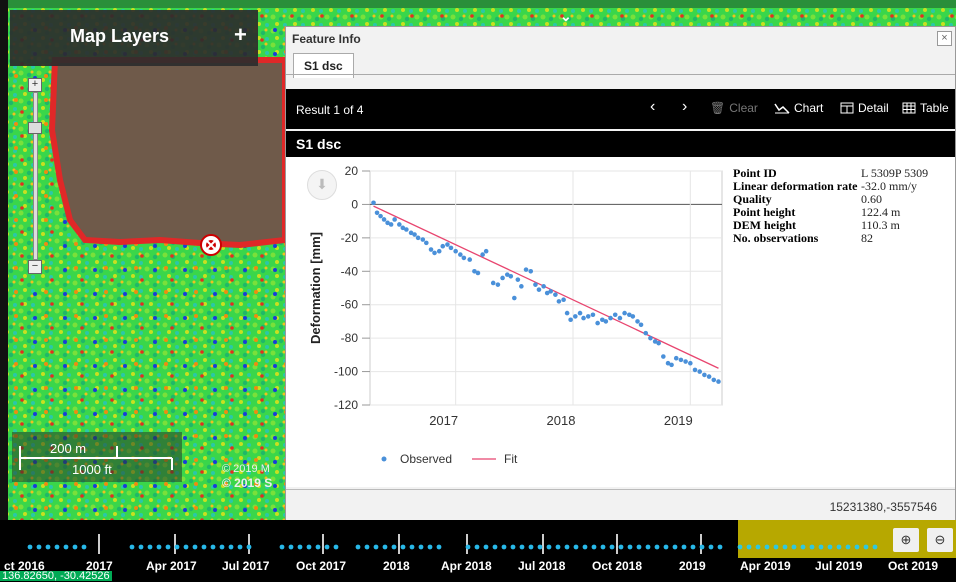  I want to click on zoom-in-button: +, so click(35, 85).